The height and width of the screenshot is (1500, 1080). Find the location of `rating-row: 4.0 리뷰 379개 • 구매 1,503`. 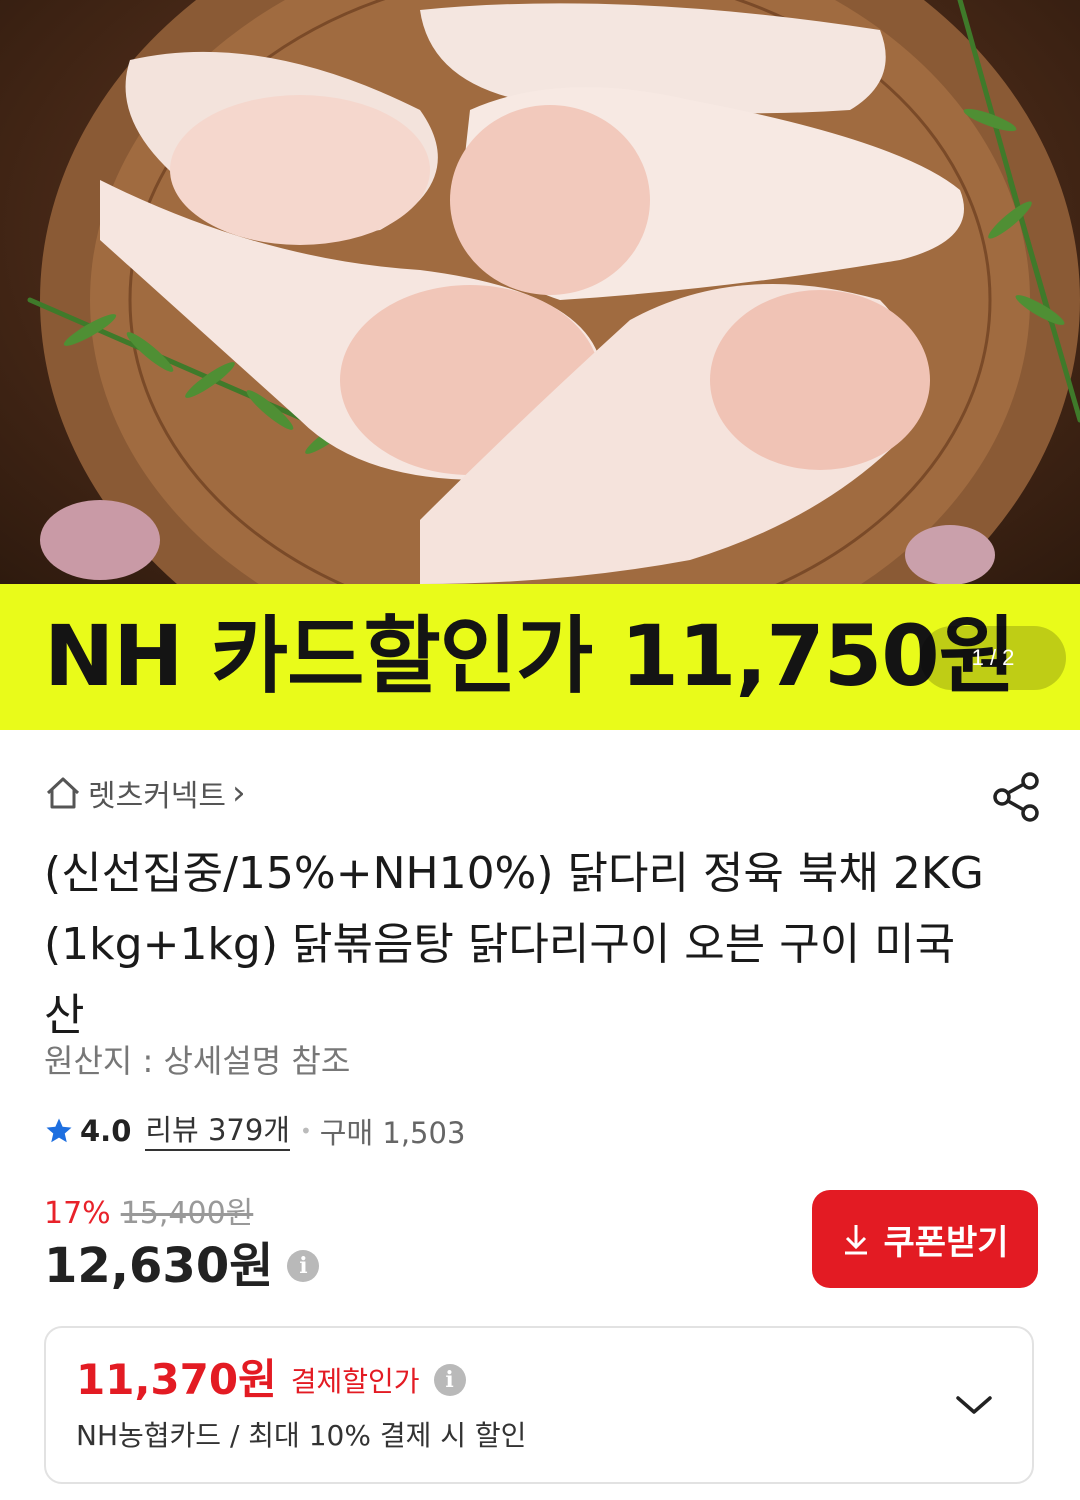

rating-row: 4.0 리뷰 379개 • 구매 1,503 is located at coordinates (254, 1131).